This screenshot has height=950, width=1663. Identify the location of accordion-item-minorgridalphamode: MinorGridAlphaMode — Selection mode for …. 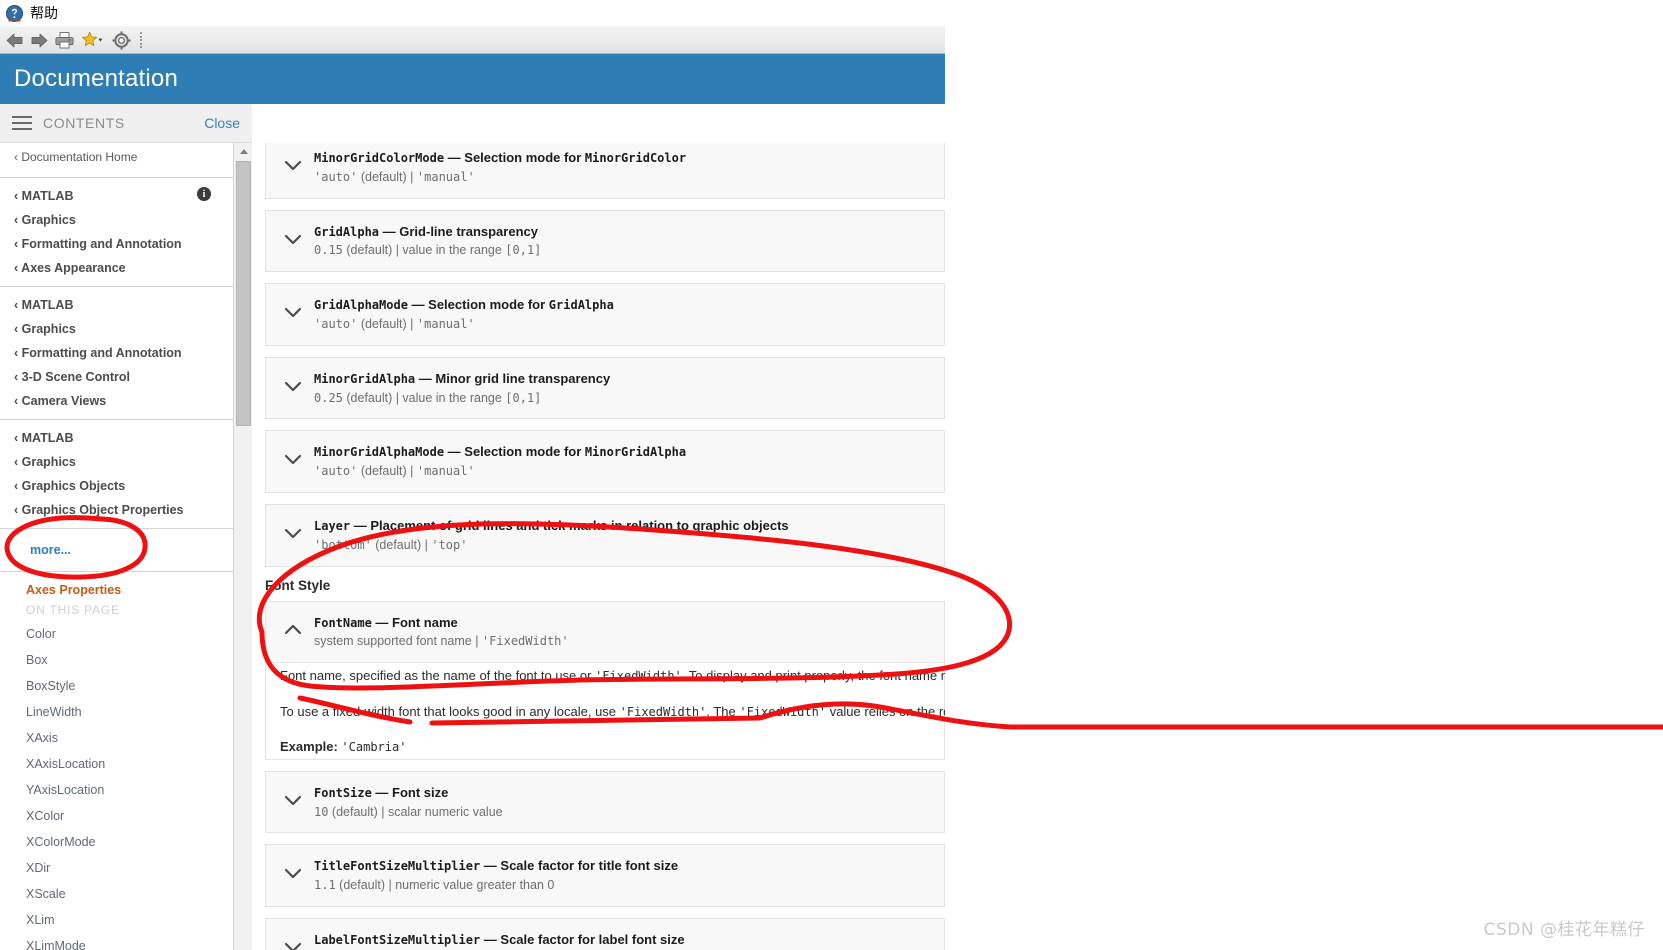
(605, 461).